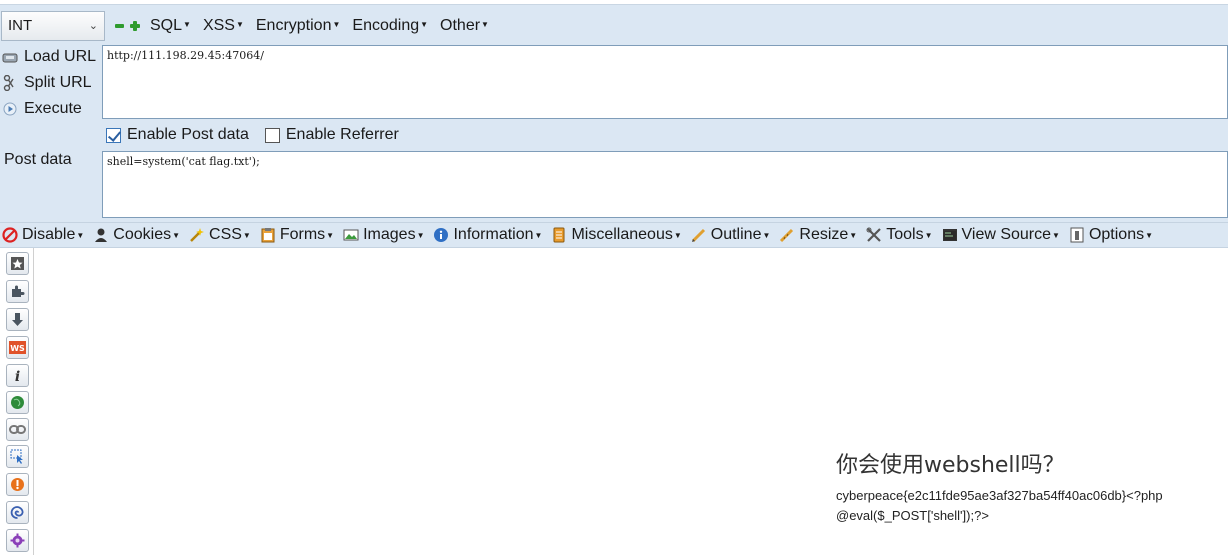  Describe the element at coordinates (382, 235) in the screenshot. I see `wd-images-button: Images ▼` at that location.